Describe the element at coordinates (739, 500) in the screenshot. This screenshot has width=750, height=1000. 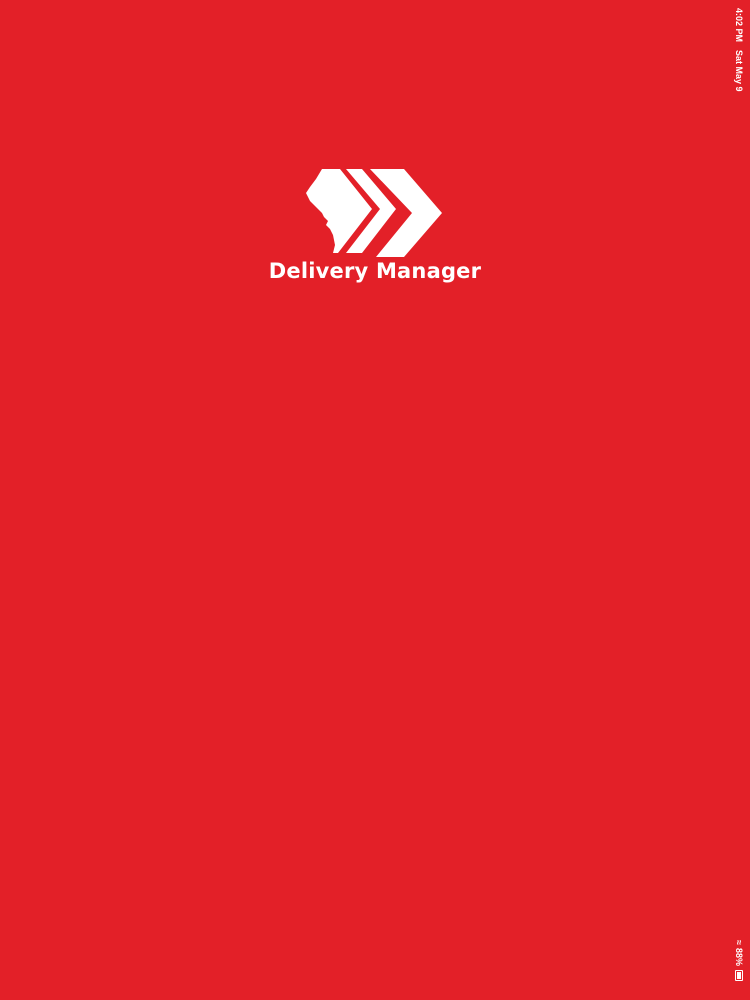
I see `status-bar: 4:02 PM Sat May 9 ≈ 88%` at that location.